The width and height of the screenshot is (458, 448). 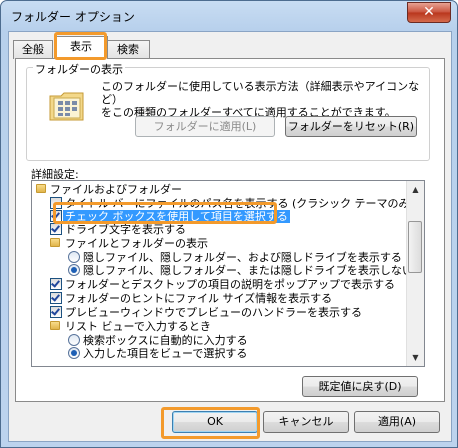 What do you see at coordinates (191, 298) in the screenshot?
I see `list-item: フォルダーのヒントにファイル サイズ情報を表示する` at bounding box center [191, 298].